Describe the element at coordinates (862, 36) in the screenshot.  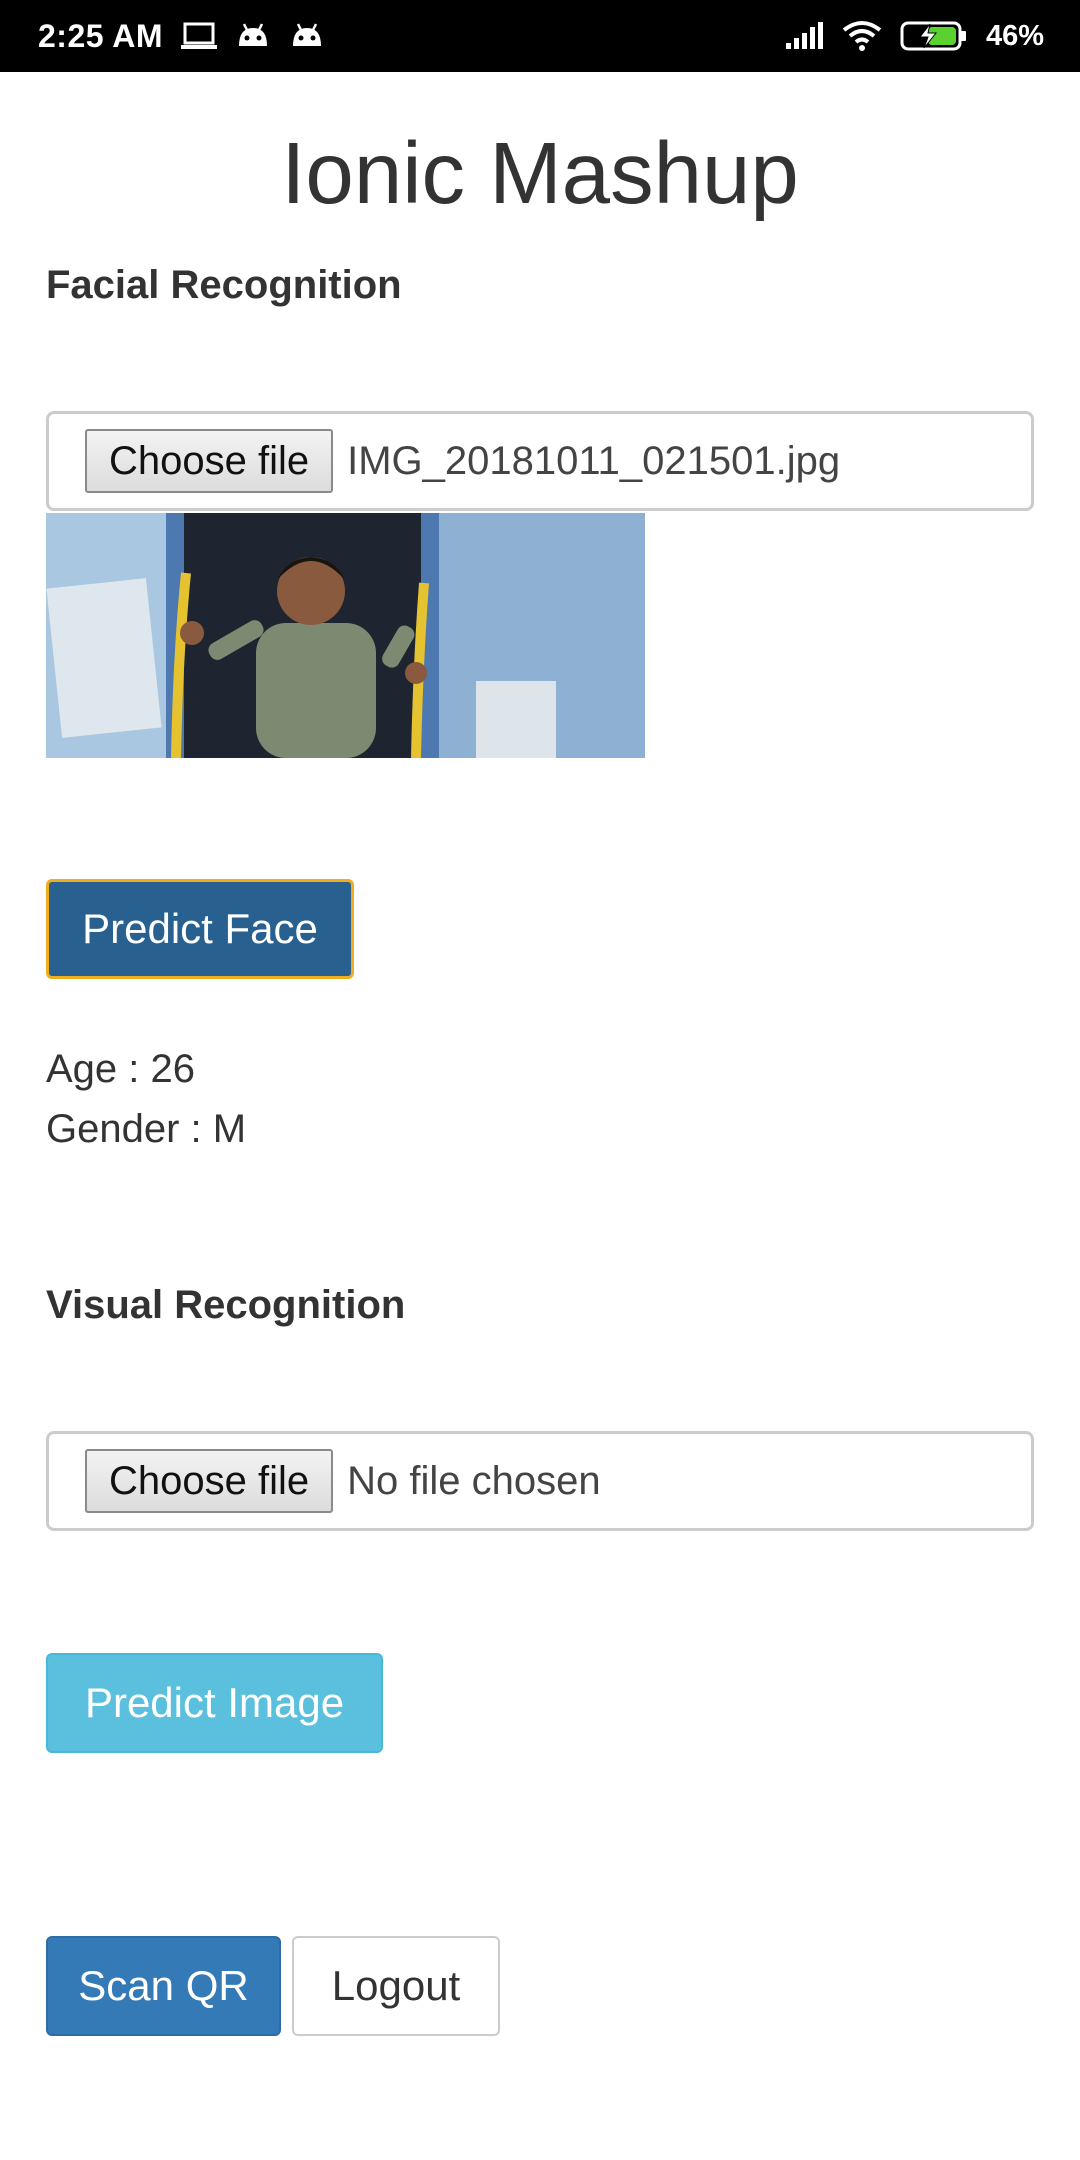
I see `wifi-icon` at that location.